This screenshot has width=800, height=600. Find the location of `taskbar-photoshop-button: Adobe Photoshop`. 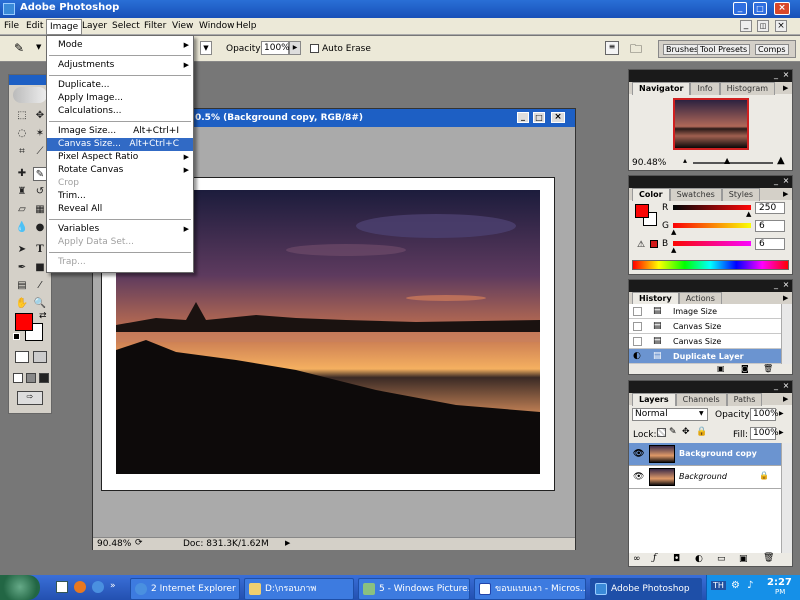

taskbar-photoshop-button: Adobe Photoshop is located at coordinates (646, 589).